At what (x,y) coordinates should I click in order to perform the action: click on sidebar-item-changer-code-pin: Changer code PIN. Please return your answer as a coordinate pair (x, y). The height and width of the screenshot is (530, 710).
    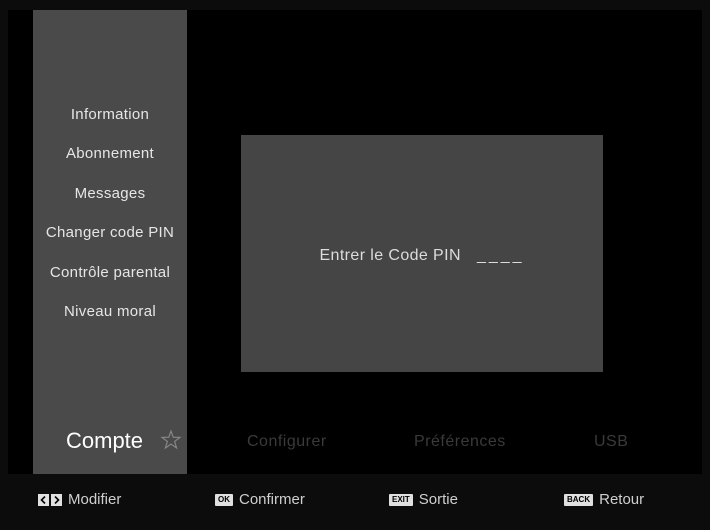
    Looking at the image, I should click on (110, 232).